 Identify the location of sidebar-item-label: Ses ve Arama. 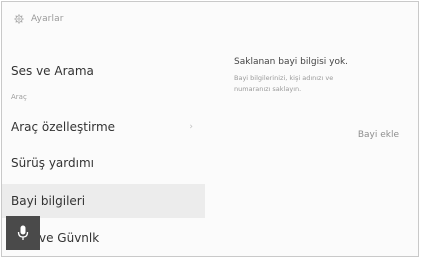
(52, 71).